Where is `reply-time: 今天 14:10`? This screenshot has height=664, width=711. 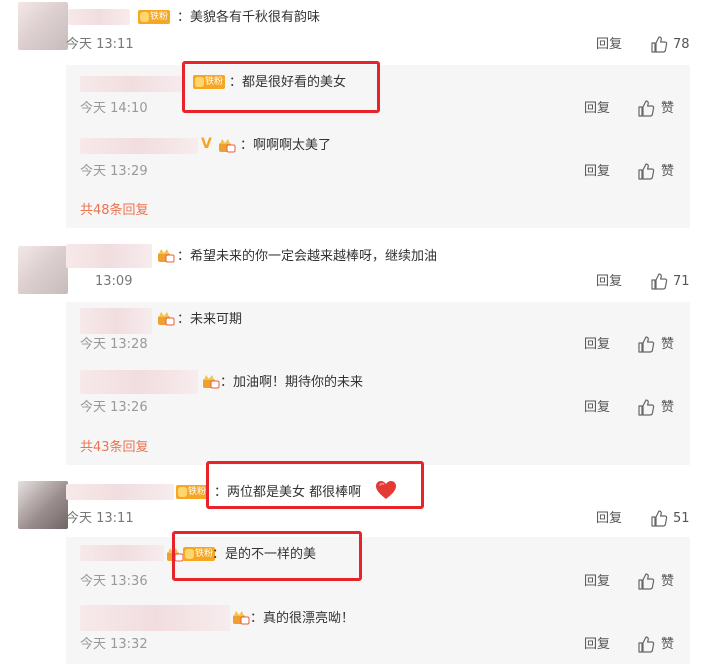
reply-time: 今天 14:10 is located at coordinates (114, 108).